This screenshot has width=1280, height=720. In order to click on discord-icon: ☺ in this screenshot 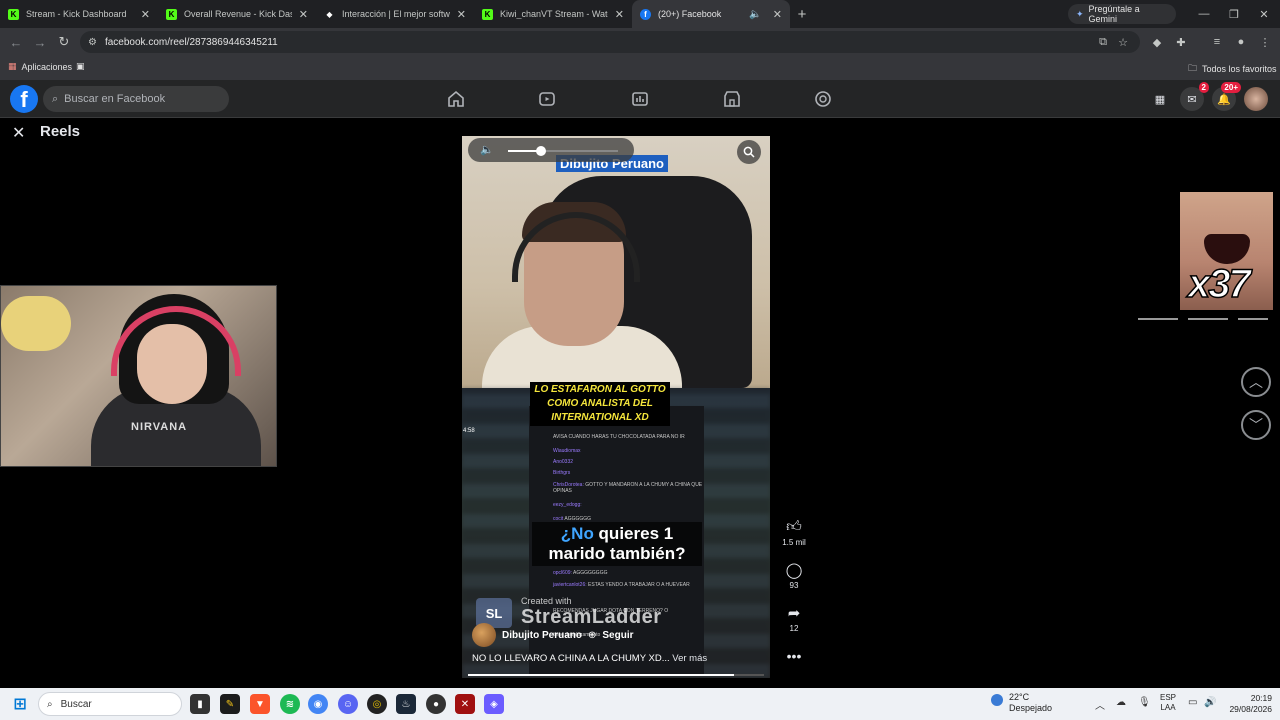, I will do `click(348, 704)`.